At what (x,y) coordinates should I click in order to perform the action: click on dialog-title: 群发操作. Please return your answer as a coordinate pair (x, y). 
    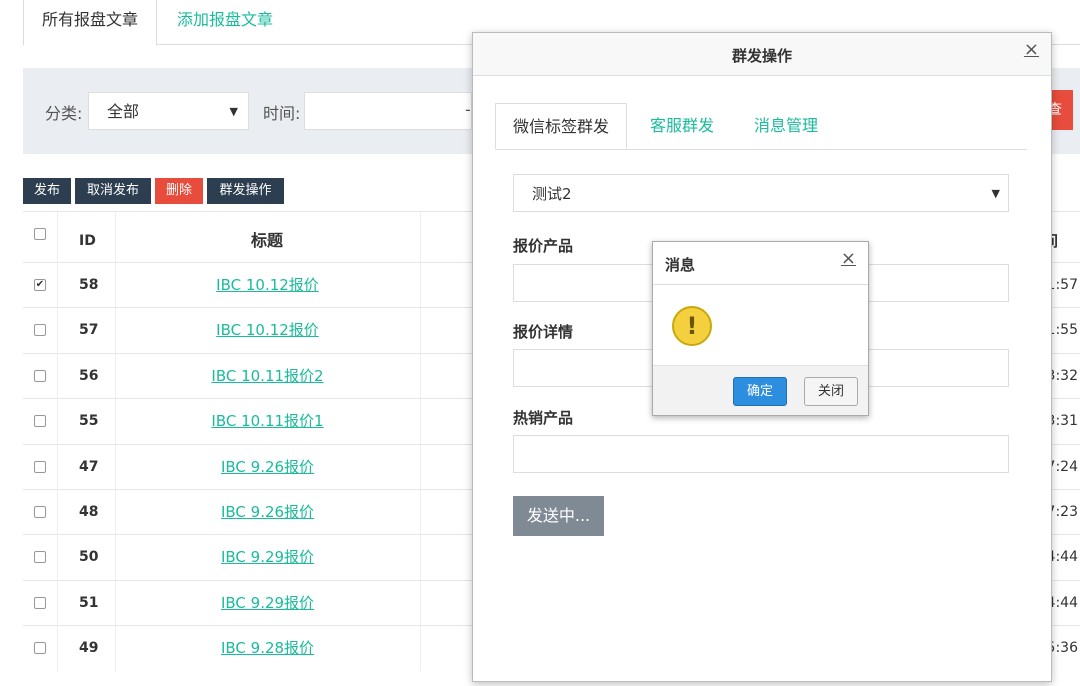
    Looking at the image, I should click on (761, 56).